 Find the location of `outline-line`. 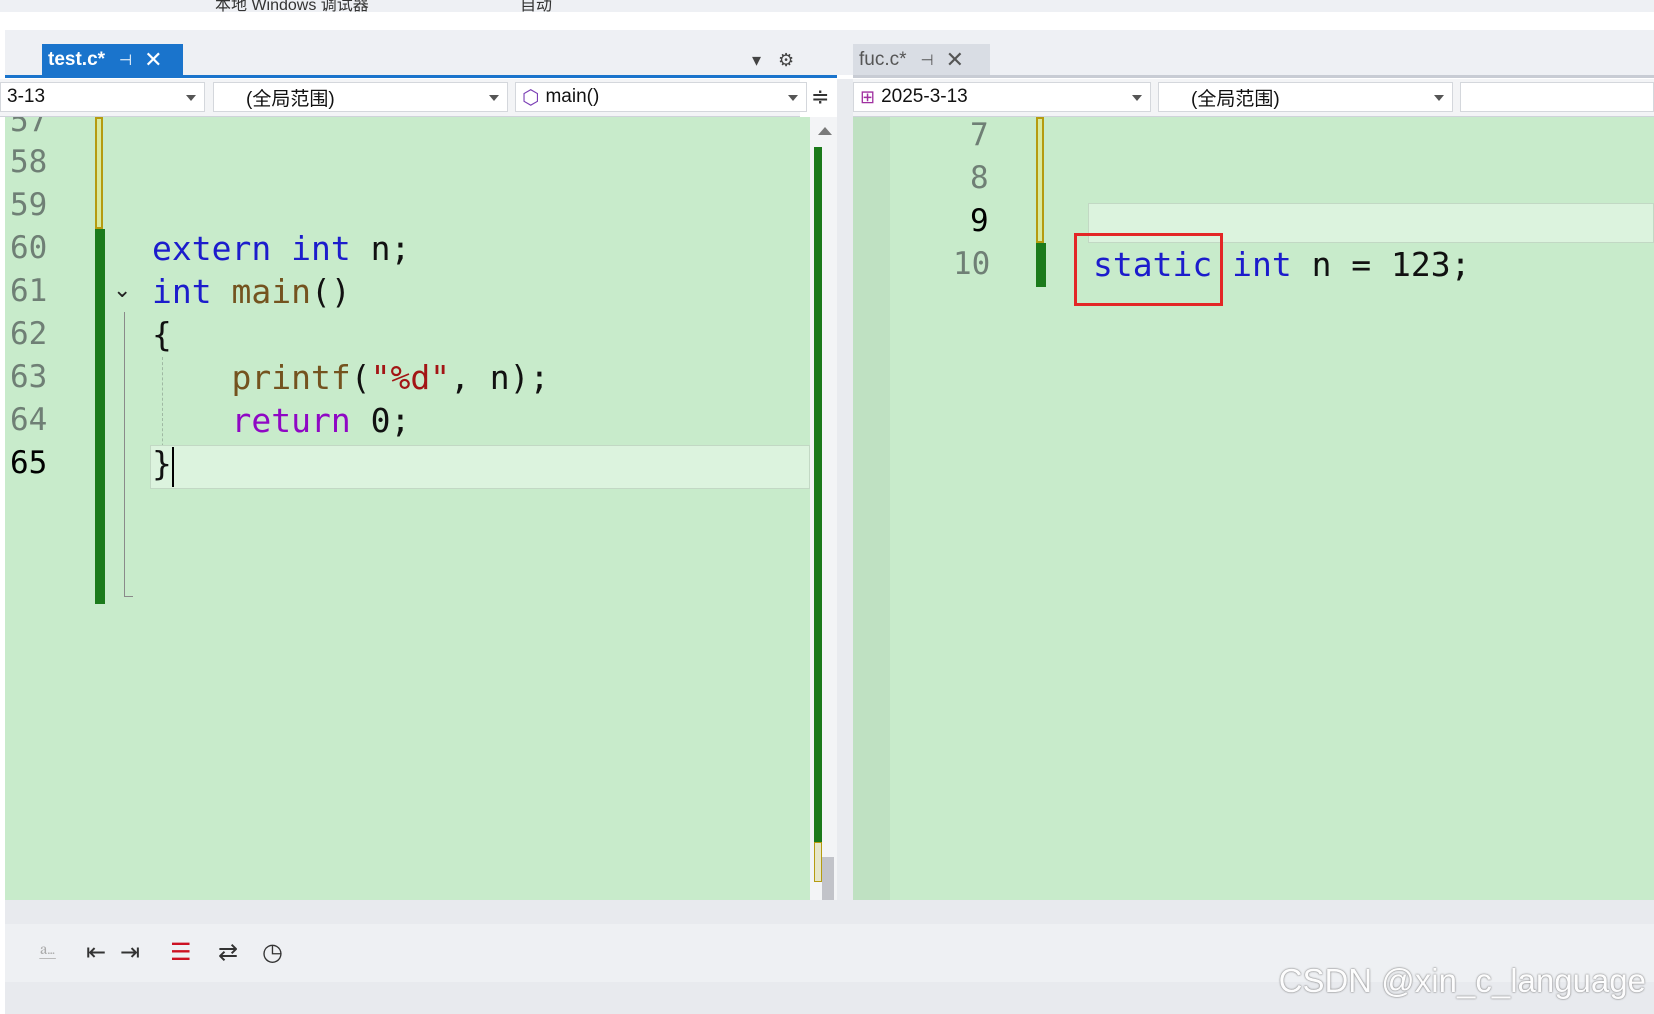

outline-line is located at coordinates (124, 454).